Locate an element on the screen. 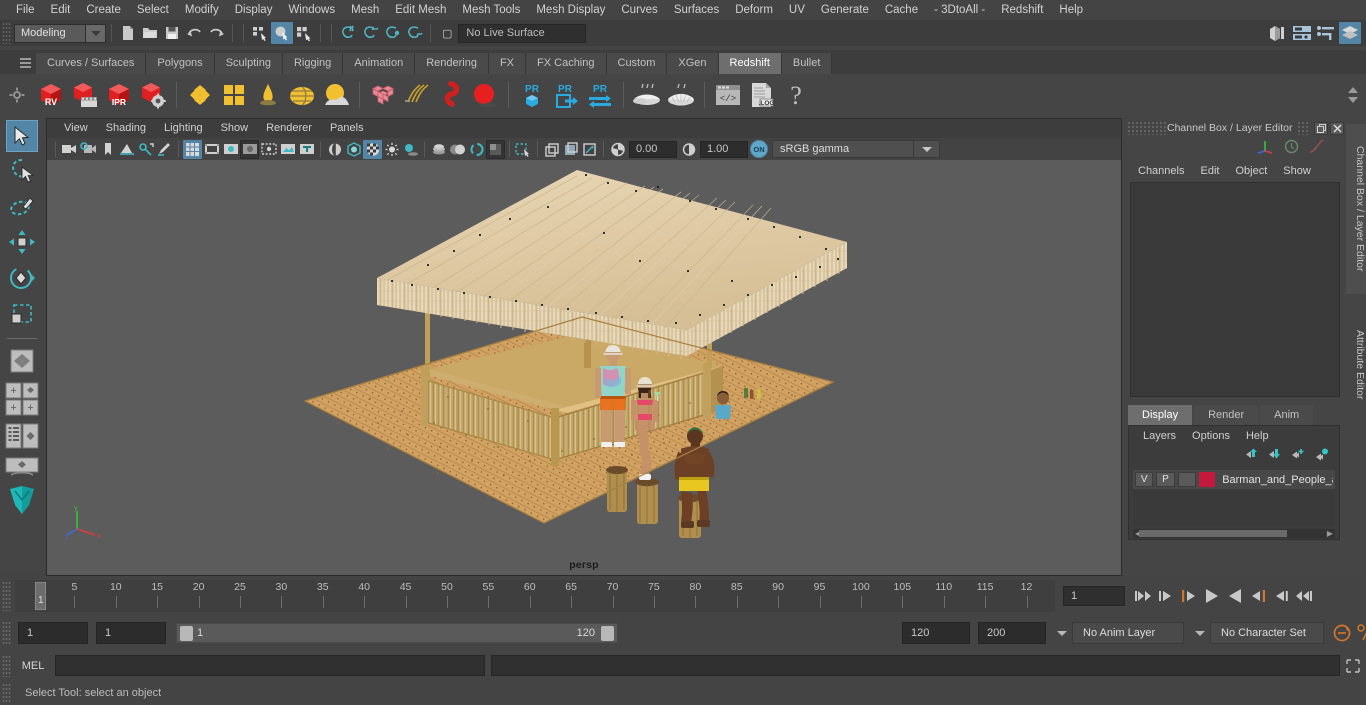 The height and width of the screenshot is (705, 1366). expand-script-editor-icon is located at coordinates (1353, 666).